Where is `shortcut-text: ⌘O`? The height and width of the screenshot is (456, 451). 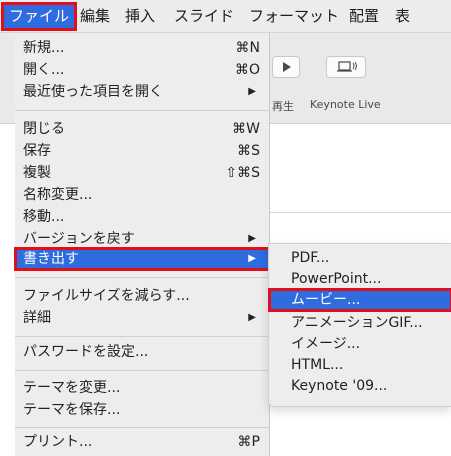 shortcut-text: ⌘O is located at coordinates (247, 70).